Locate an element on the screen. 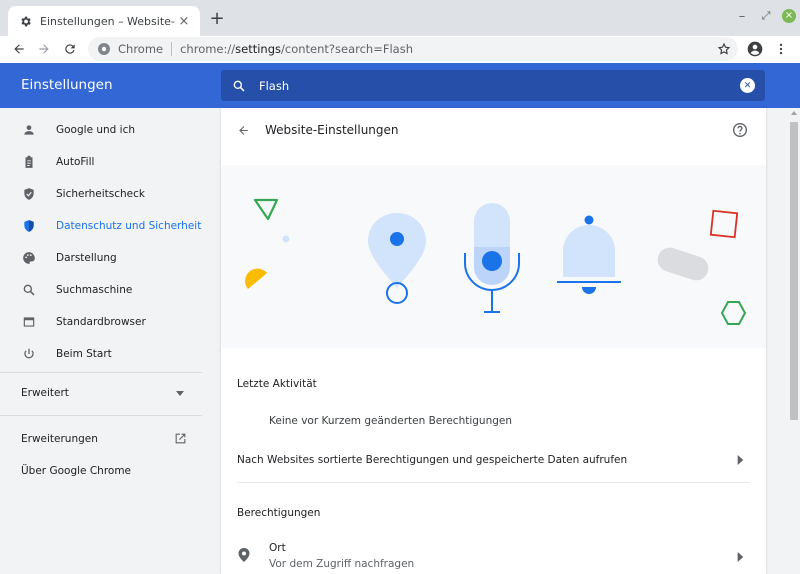 The image size is (800, 574). card-title: Website-Einstellungen is located at coordinates (332, 130).